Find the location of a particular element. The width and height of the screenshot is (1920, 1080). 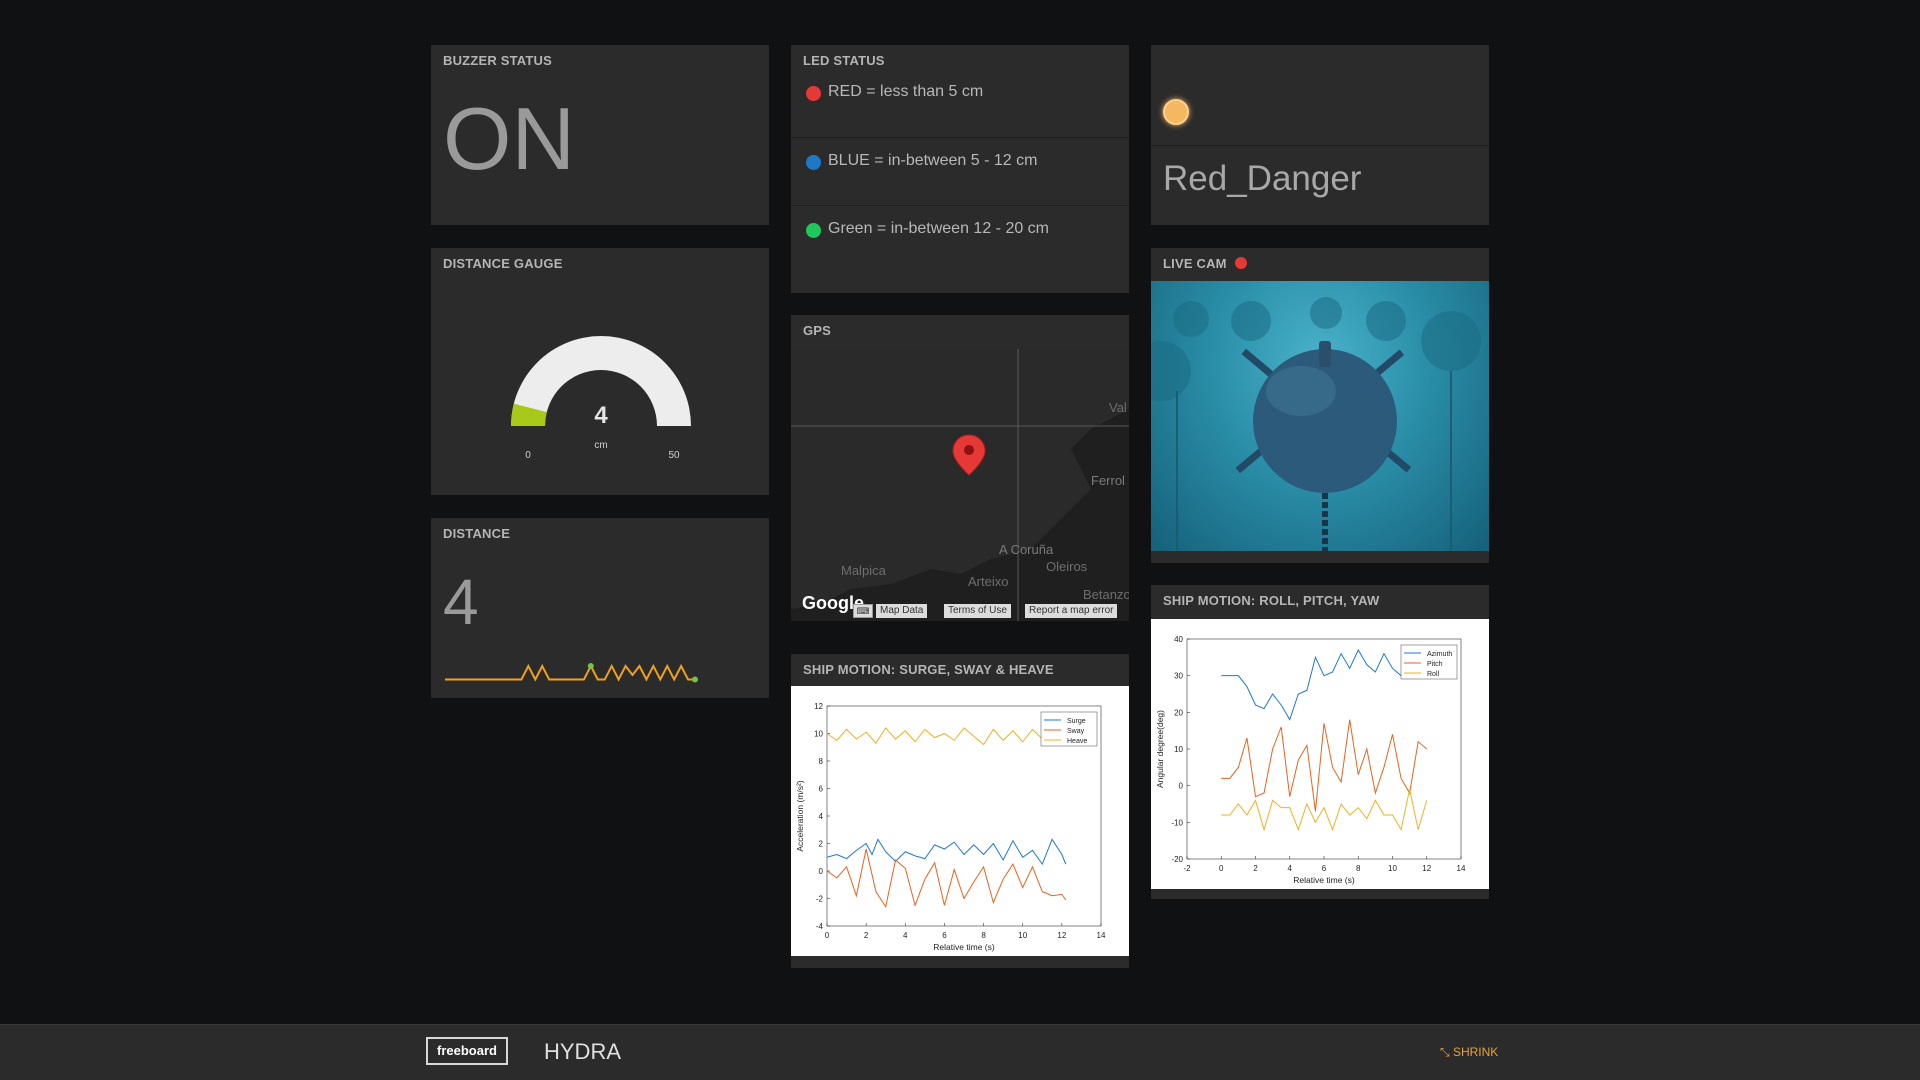

terms-link: Terms of Use is located at coordinates (977, 611).